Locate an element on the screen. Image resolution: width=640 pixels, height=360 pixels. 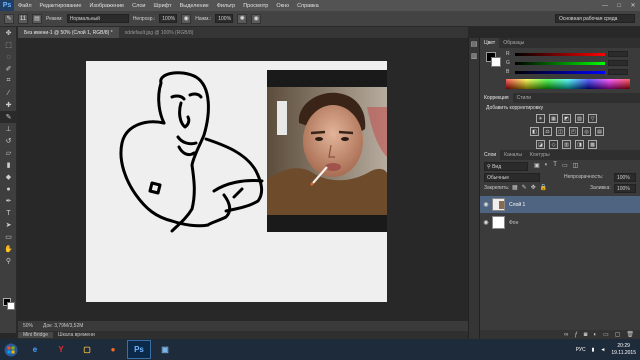
pressure-field: 100% is located at coordinates (224, 18).